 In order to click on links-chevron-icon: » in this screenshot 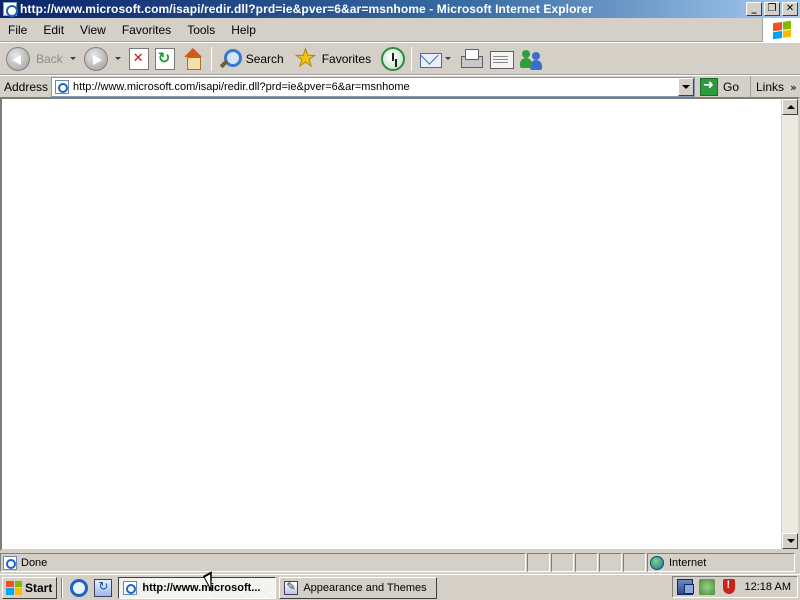, I will do `click(793, 87)`.